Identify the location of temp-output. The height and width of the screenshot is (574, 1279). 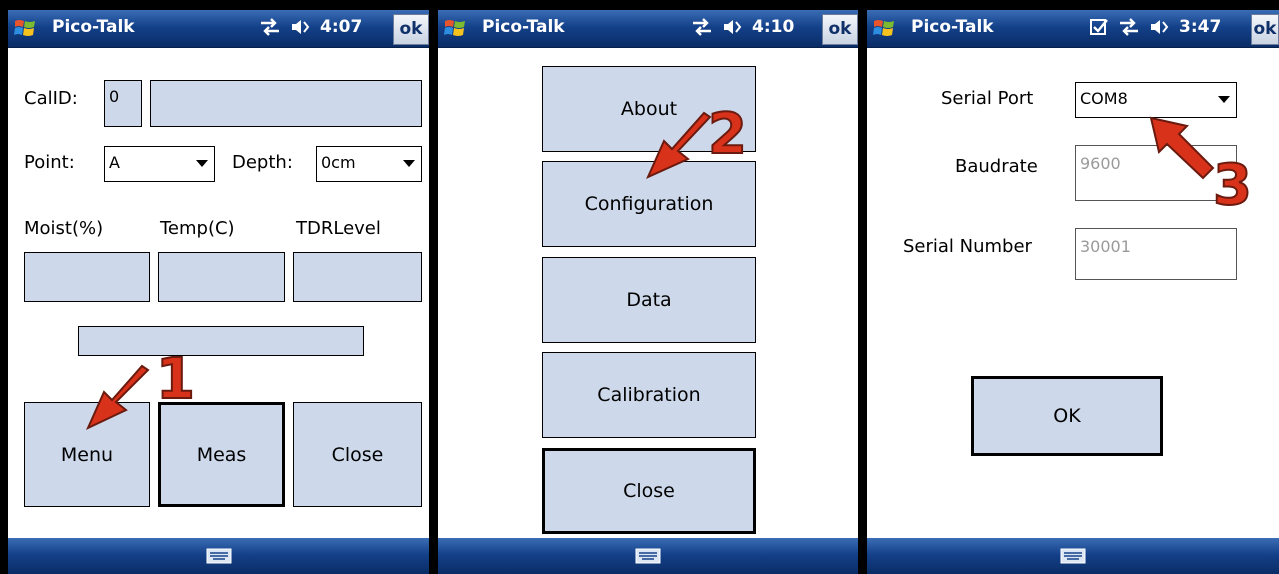
(221, 277).